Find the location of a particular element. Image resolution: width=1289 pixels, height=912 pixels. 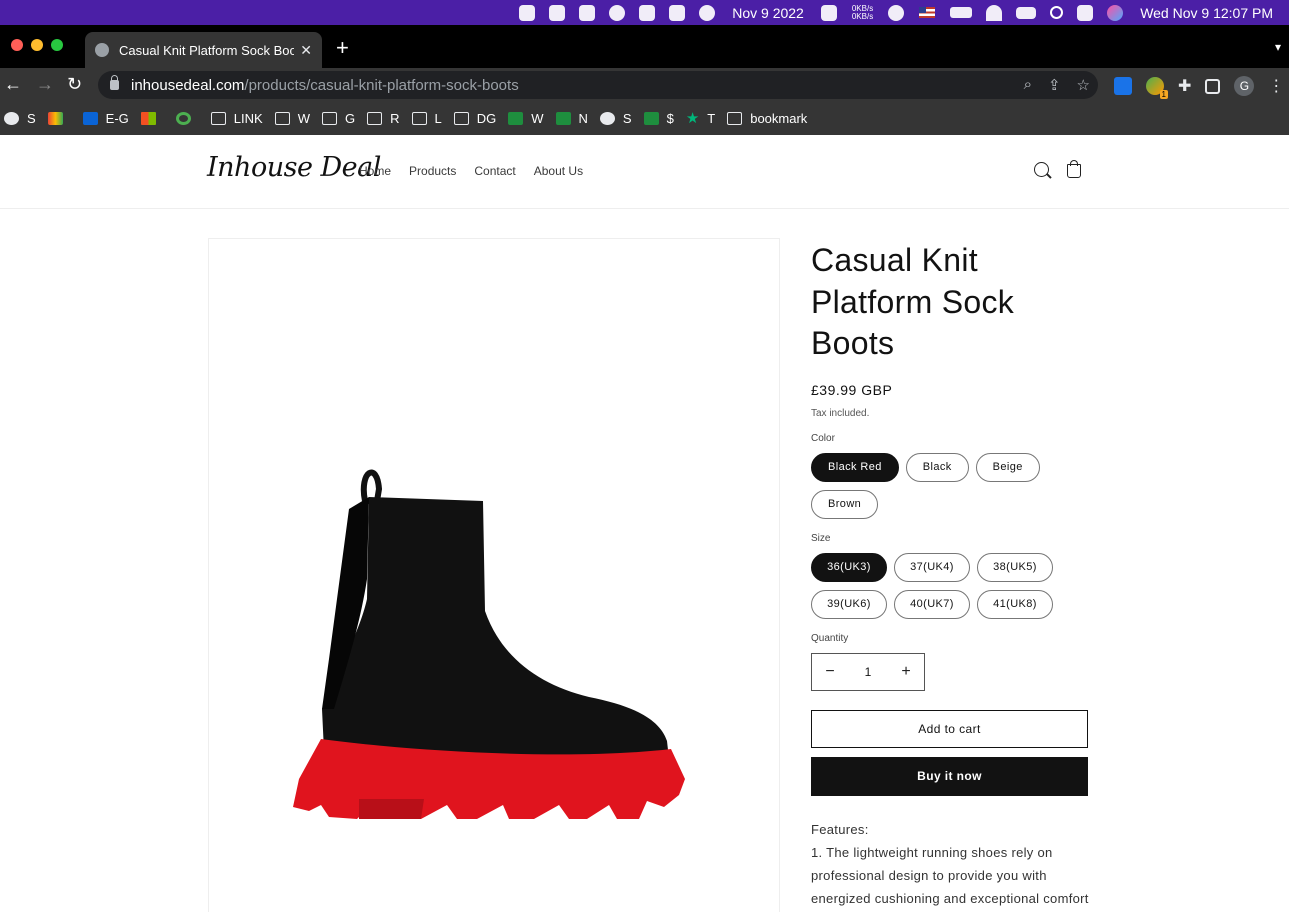

bookmark-star-icon: ☆ is located at coordinates (1083, 85).